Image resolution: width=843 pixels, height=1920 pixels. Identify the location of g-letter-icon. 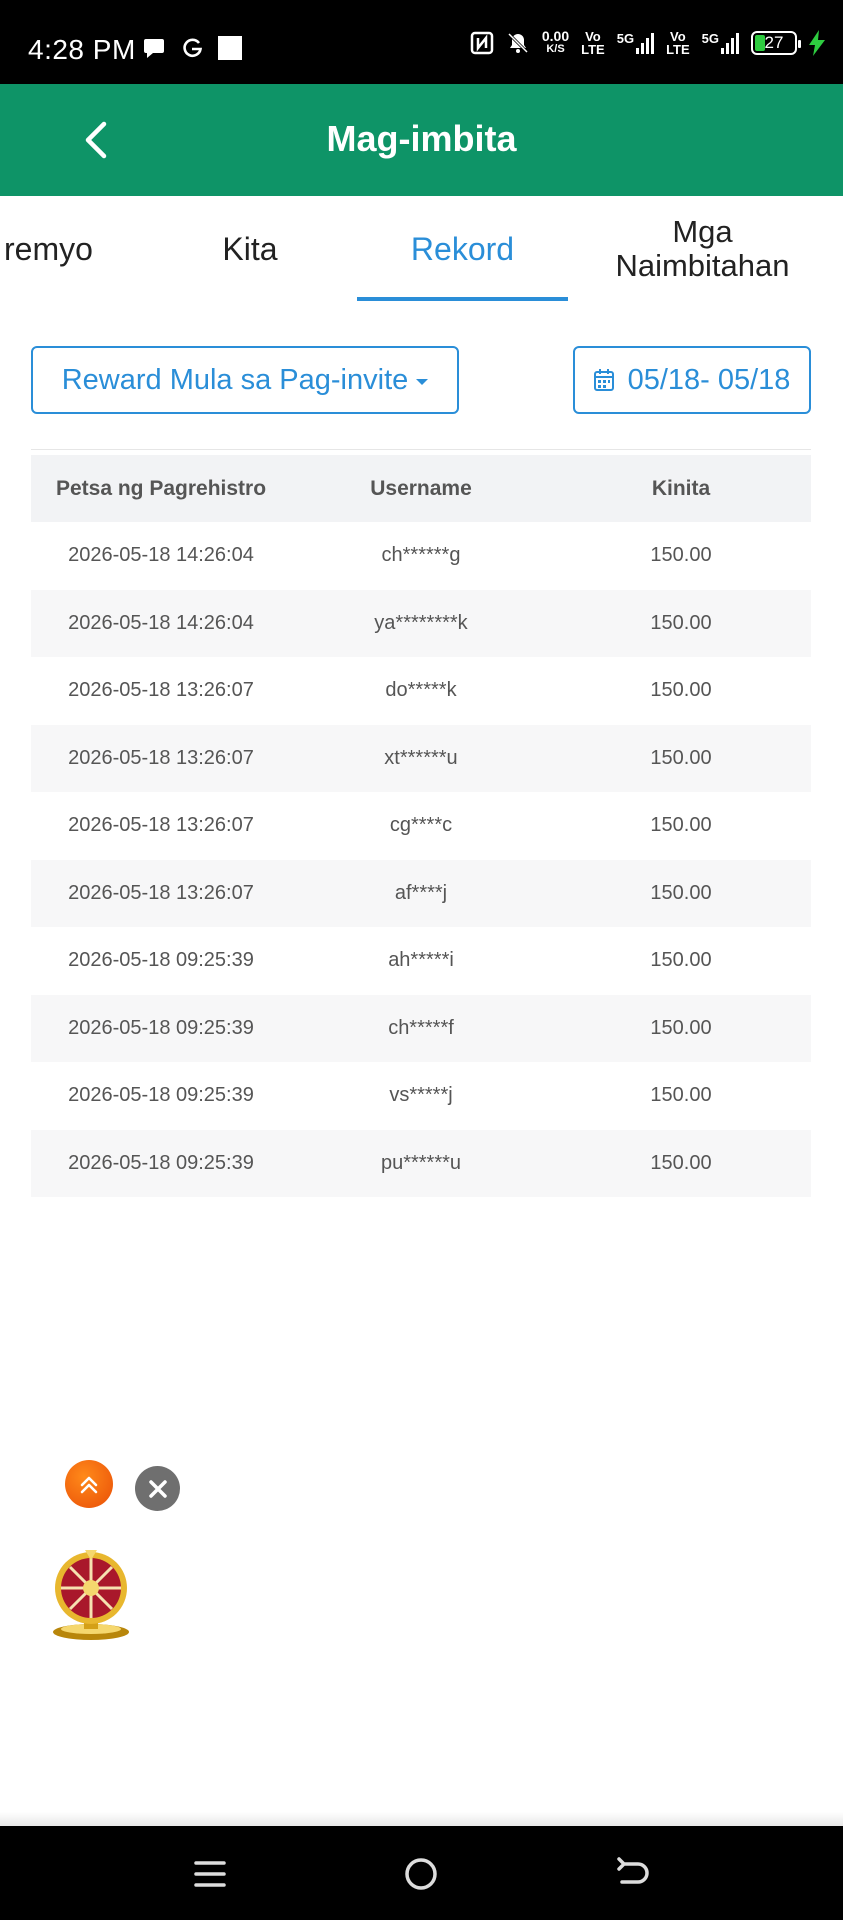
(193, 48).